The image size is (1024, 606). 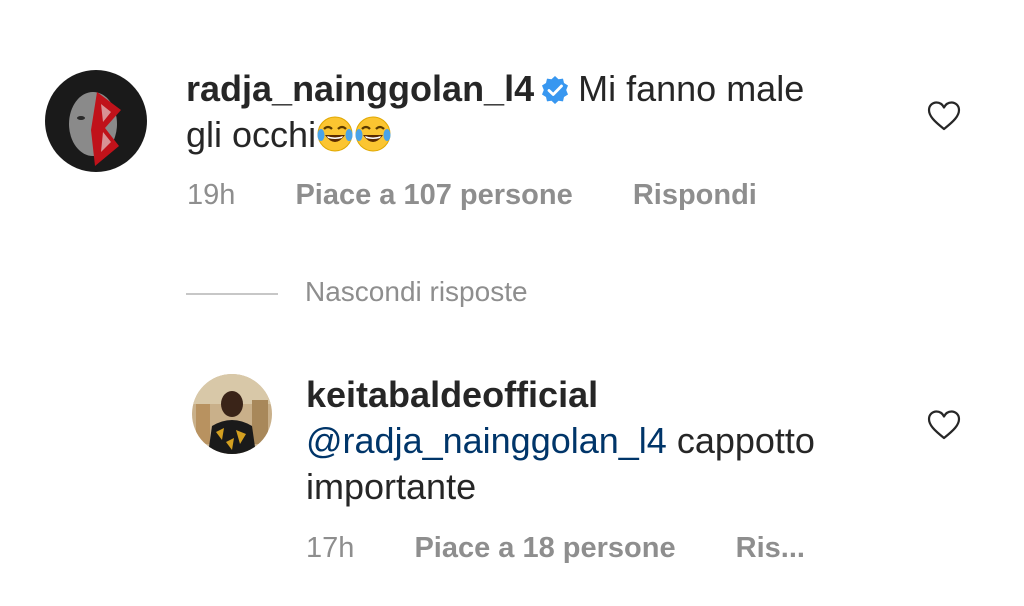 I want to click on reply-text-line2: importante, so click(x=391, y=486).